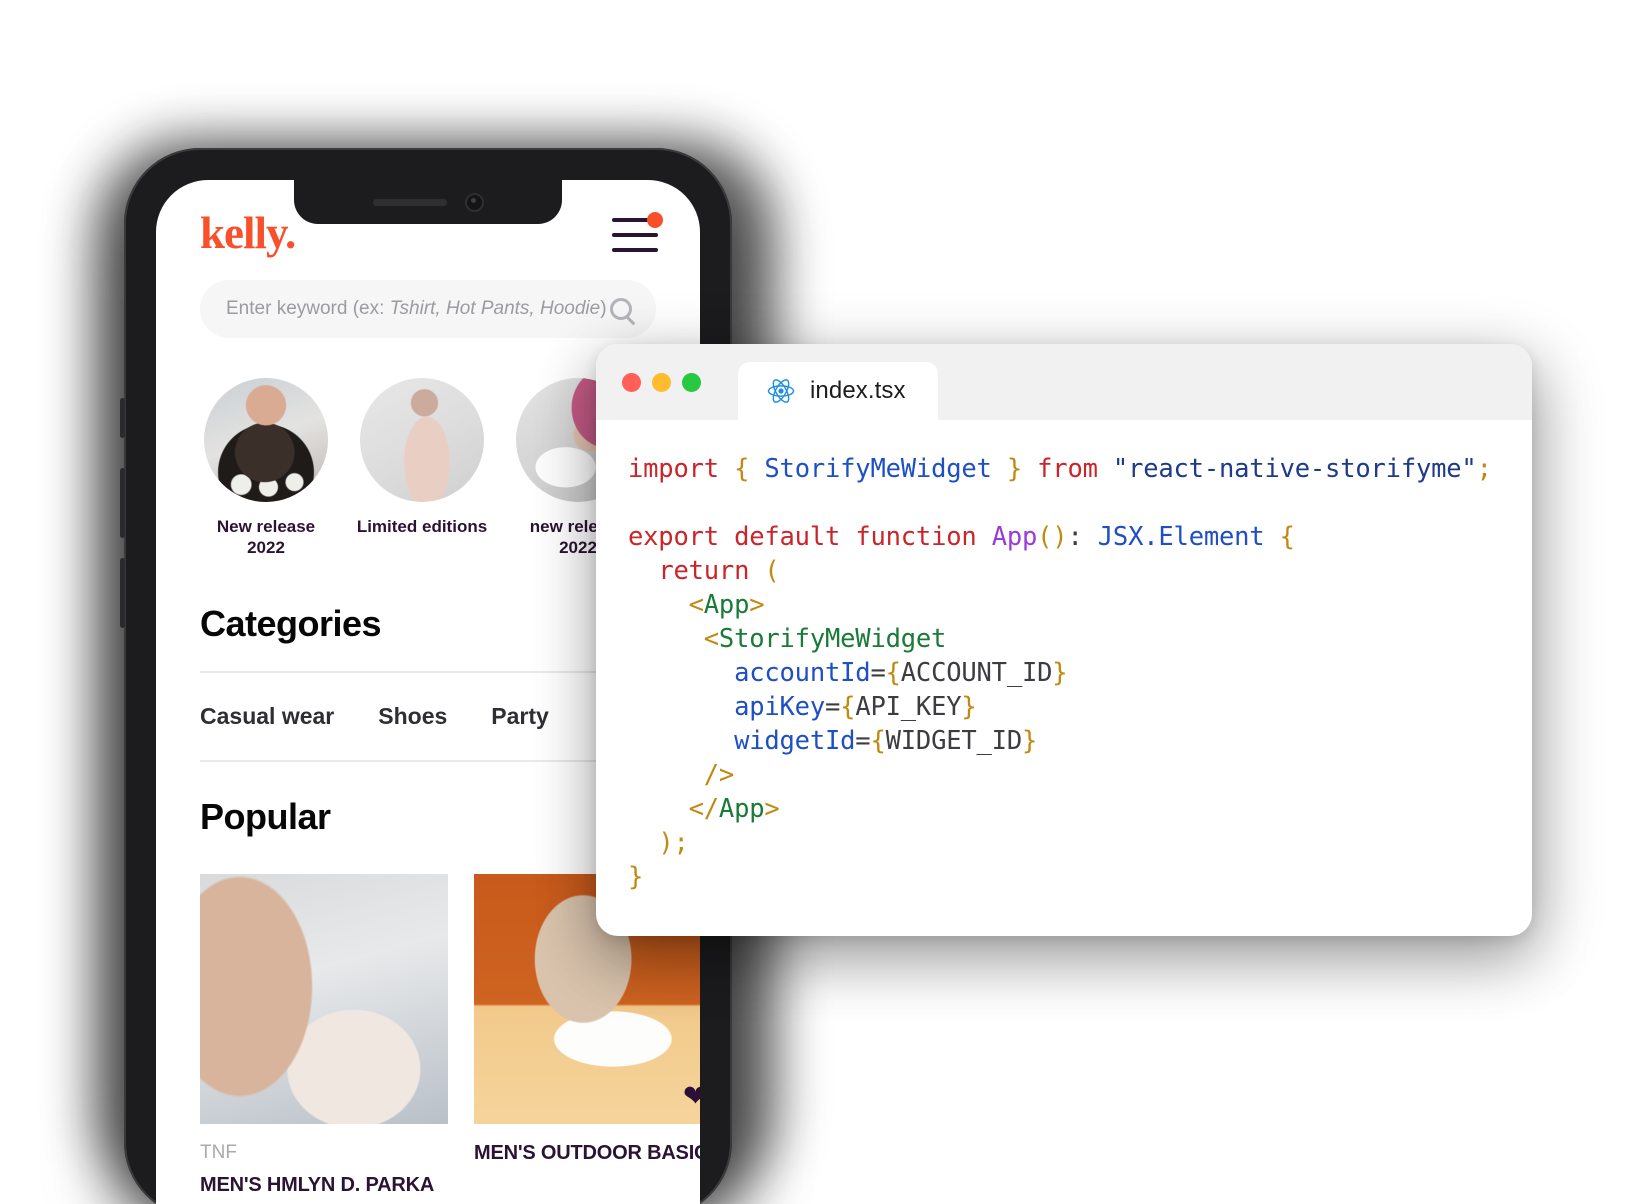 Image resolution: width=1652 pixels, height=1204 pixels. I want to click on code-token: );, so click(673, 843).